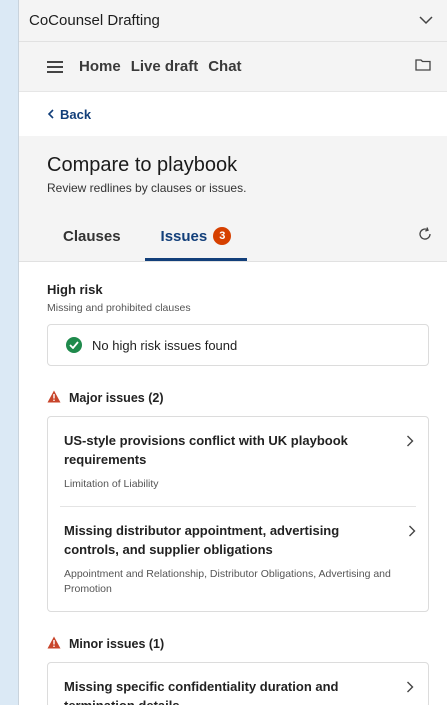  I want to click on top-nav: Home Live draft Chat, so click(233, 67).